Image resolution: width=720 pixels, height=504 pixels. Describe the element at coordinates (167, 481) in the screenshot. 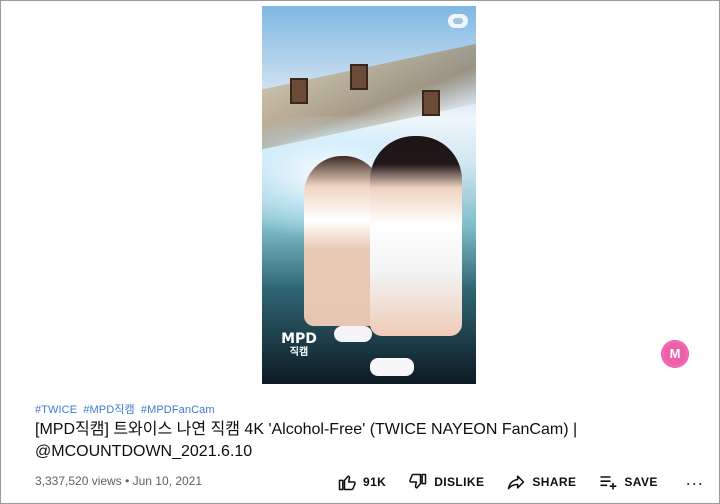

I see `upload-date: Jun 10, 2021` at that location.